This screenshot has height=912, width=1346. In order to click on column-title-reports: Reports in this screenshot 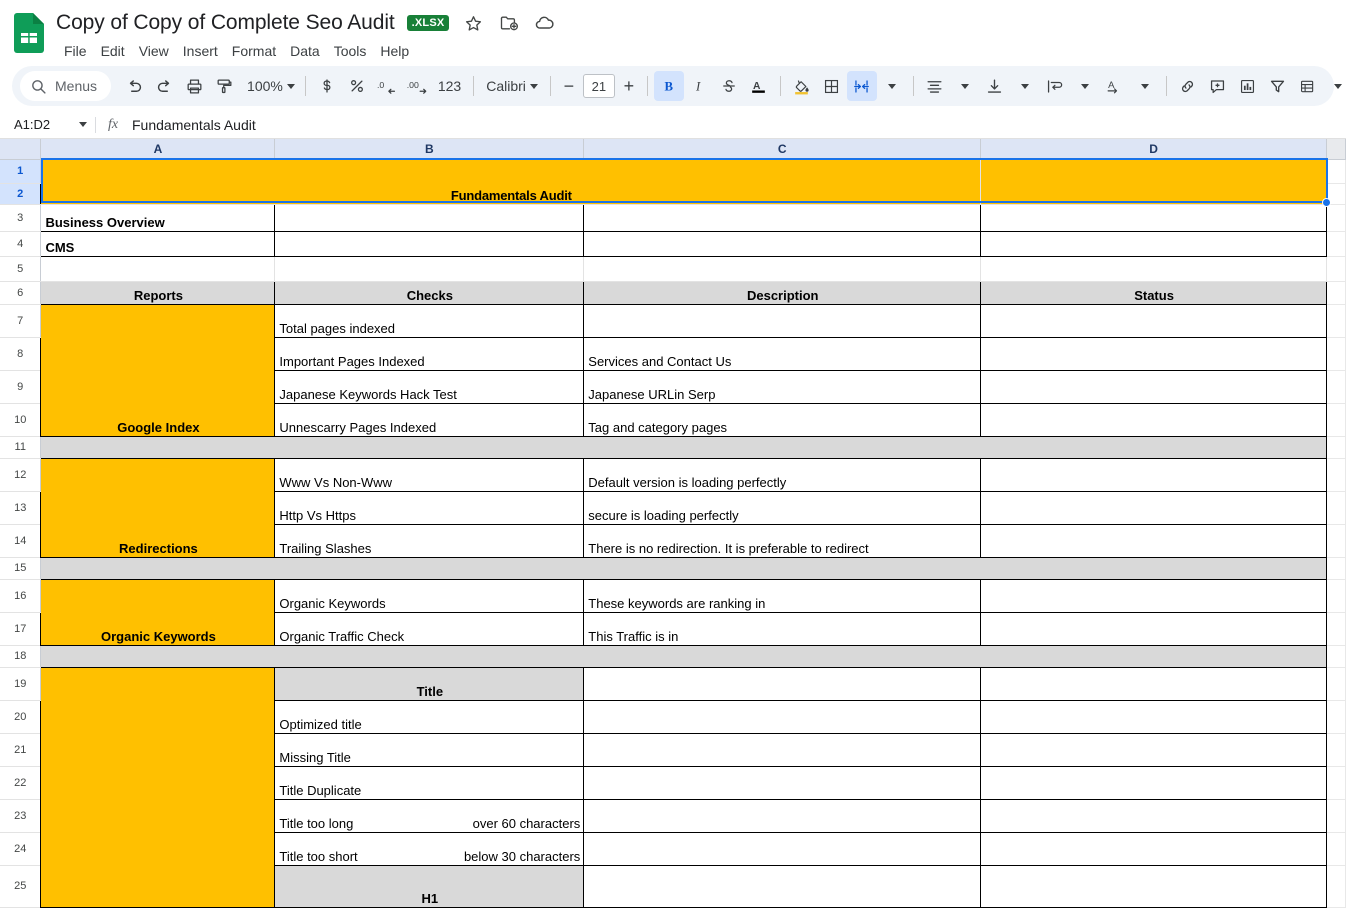, I will do `click(158, 292)`.